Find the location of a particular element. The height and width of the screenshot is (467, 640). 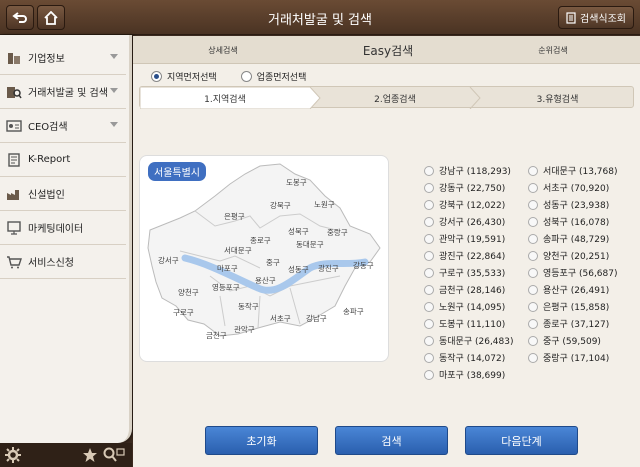

sidebar-item-new-corp: 신설법인 is located at coordinates (63, 194).